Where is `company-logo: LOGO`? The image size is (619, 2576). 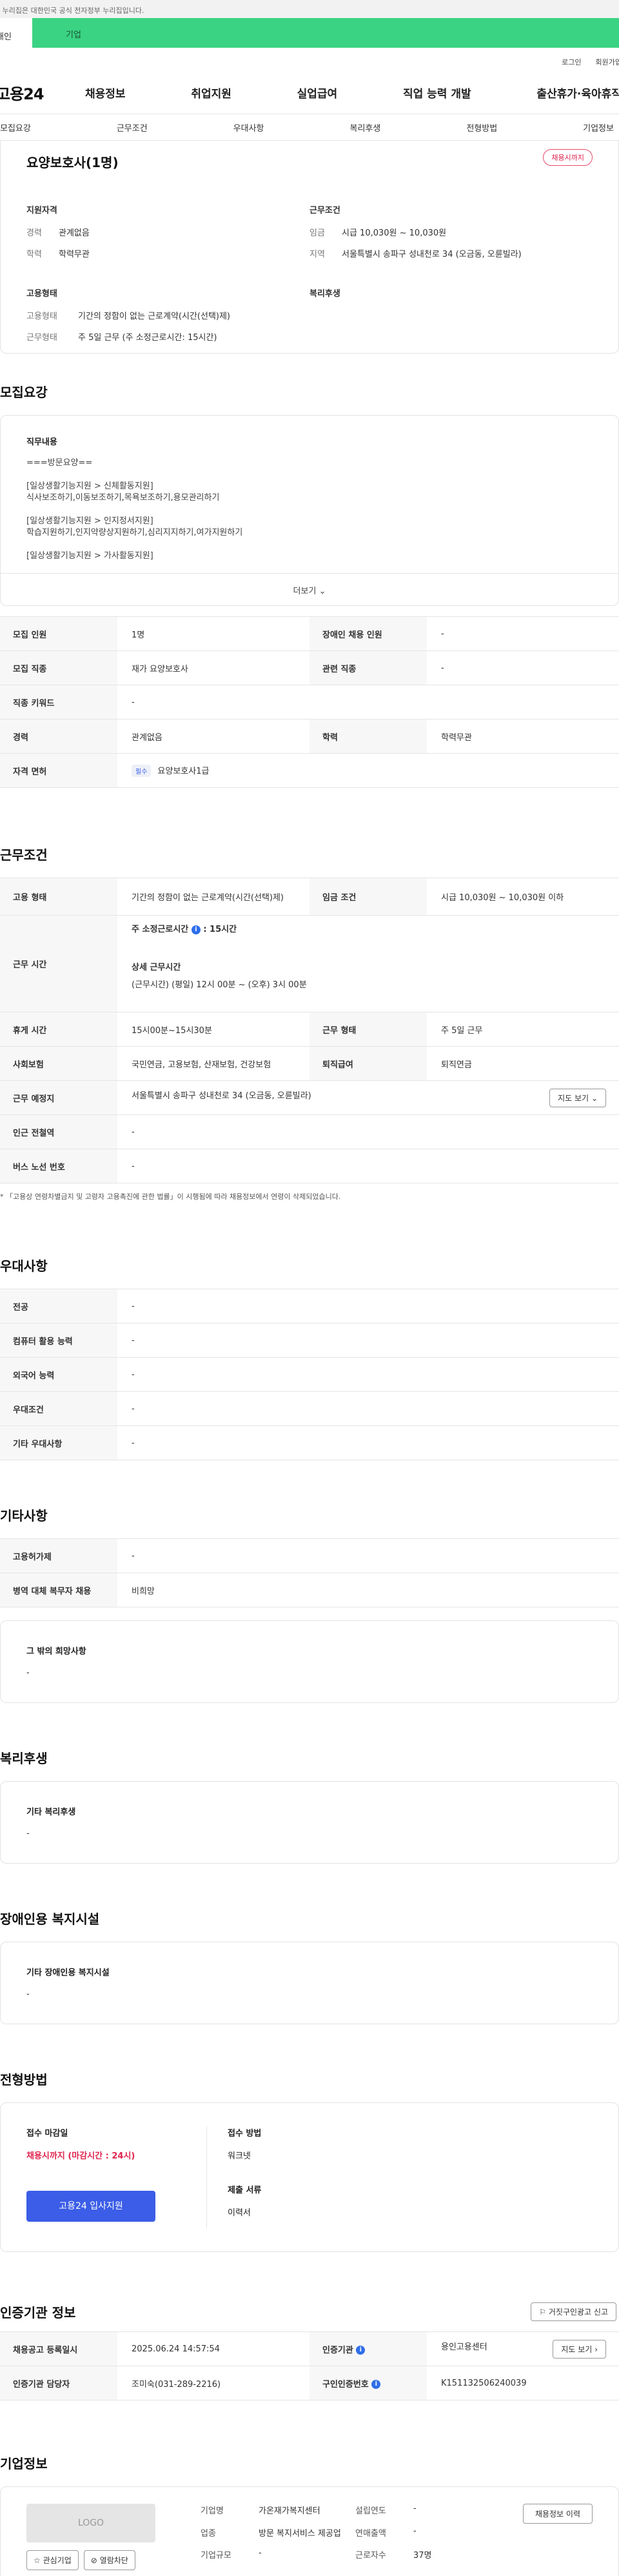 company-logo: LOGO is located at coordinates (90, 2523).